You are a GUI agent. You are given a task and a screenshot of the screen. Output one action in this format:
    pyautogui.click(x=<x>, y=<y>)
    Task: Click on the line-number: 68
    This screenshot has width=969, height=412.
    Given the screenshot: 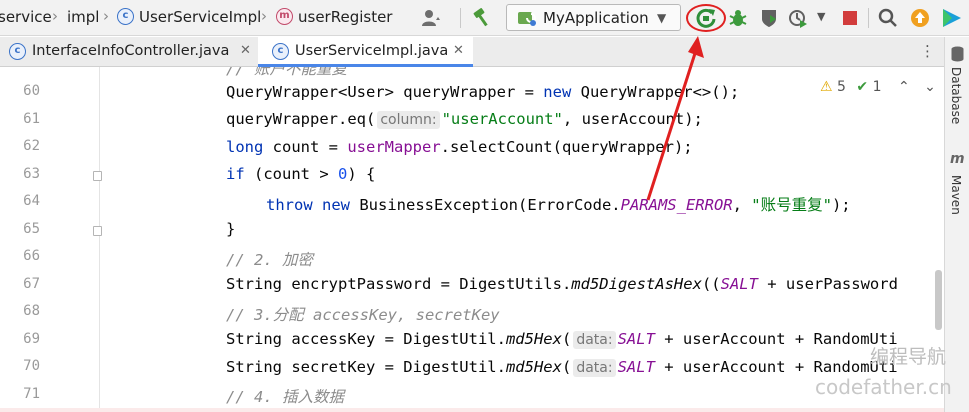 What is the action you would take?
    pyautogui.click(x=31, y=311)
    